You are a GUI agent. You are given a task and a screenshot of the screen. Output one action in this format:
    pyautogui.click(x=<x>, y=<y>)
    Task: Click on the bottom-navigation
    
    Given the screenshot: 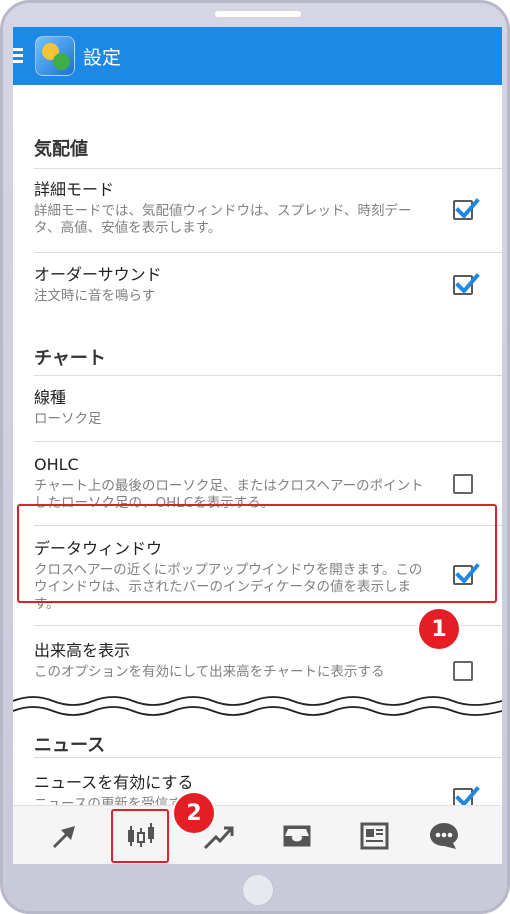 What is the action you would take?
    pyautogui.click(x=257, y=834)
    